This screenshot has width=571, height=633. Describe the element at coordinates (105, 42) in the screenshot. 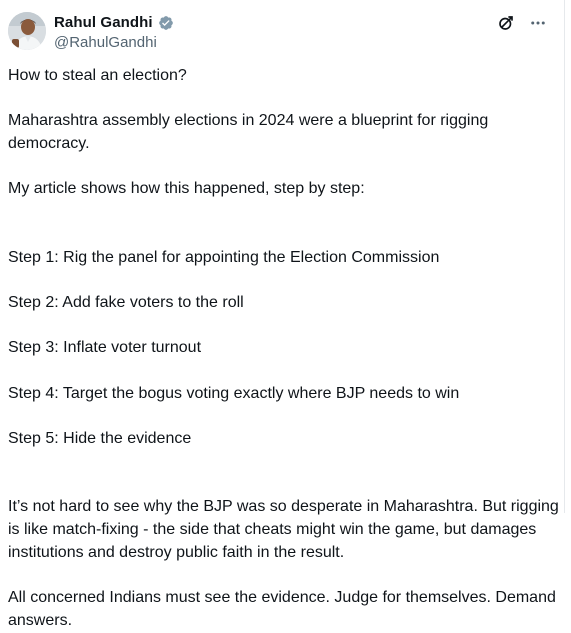

I see `author-handle: @RahulGandhi` at that location.